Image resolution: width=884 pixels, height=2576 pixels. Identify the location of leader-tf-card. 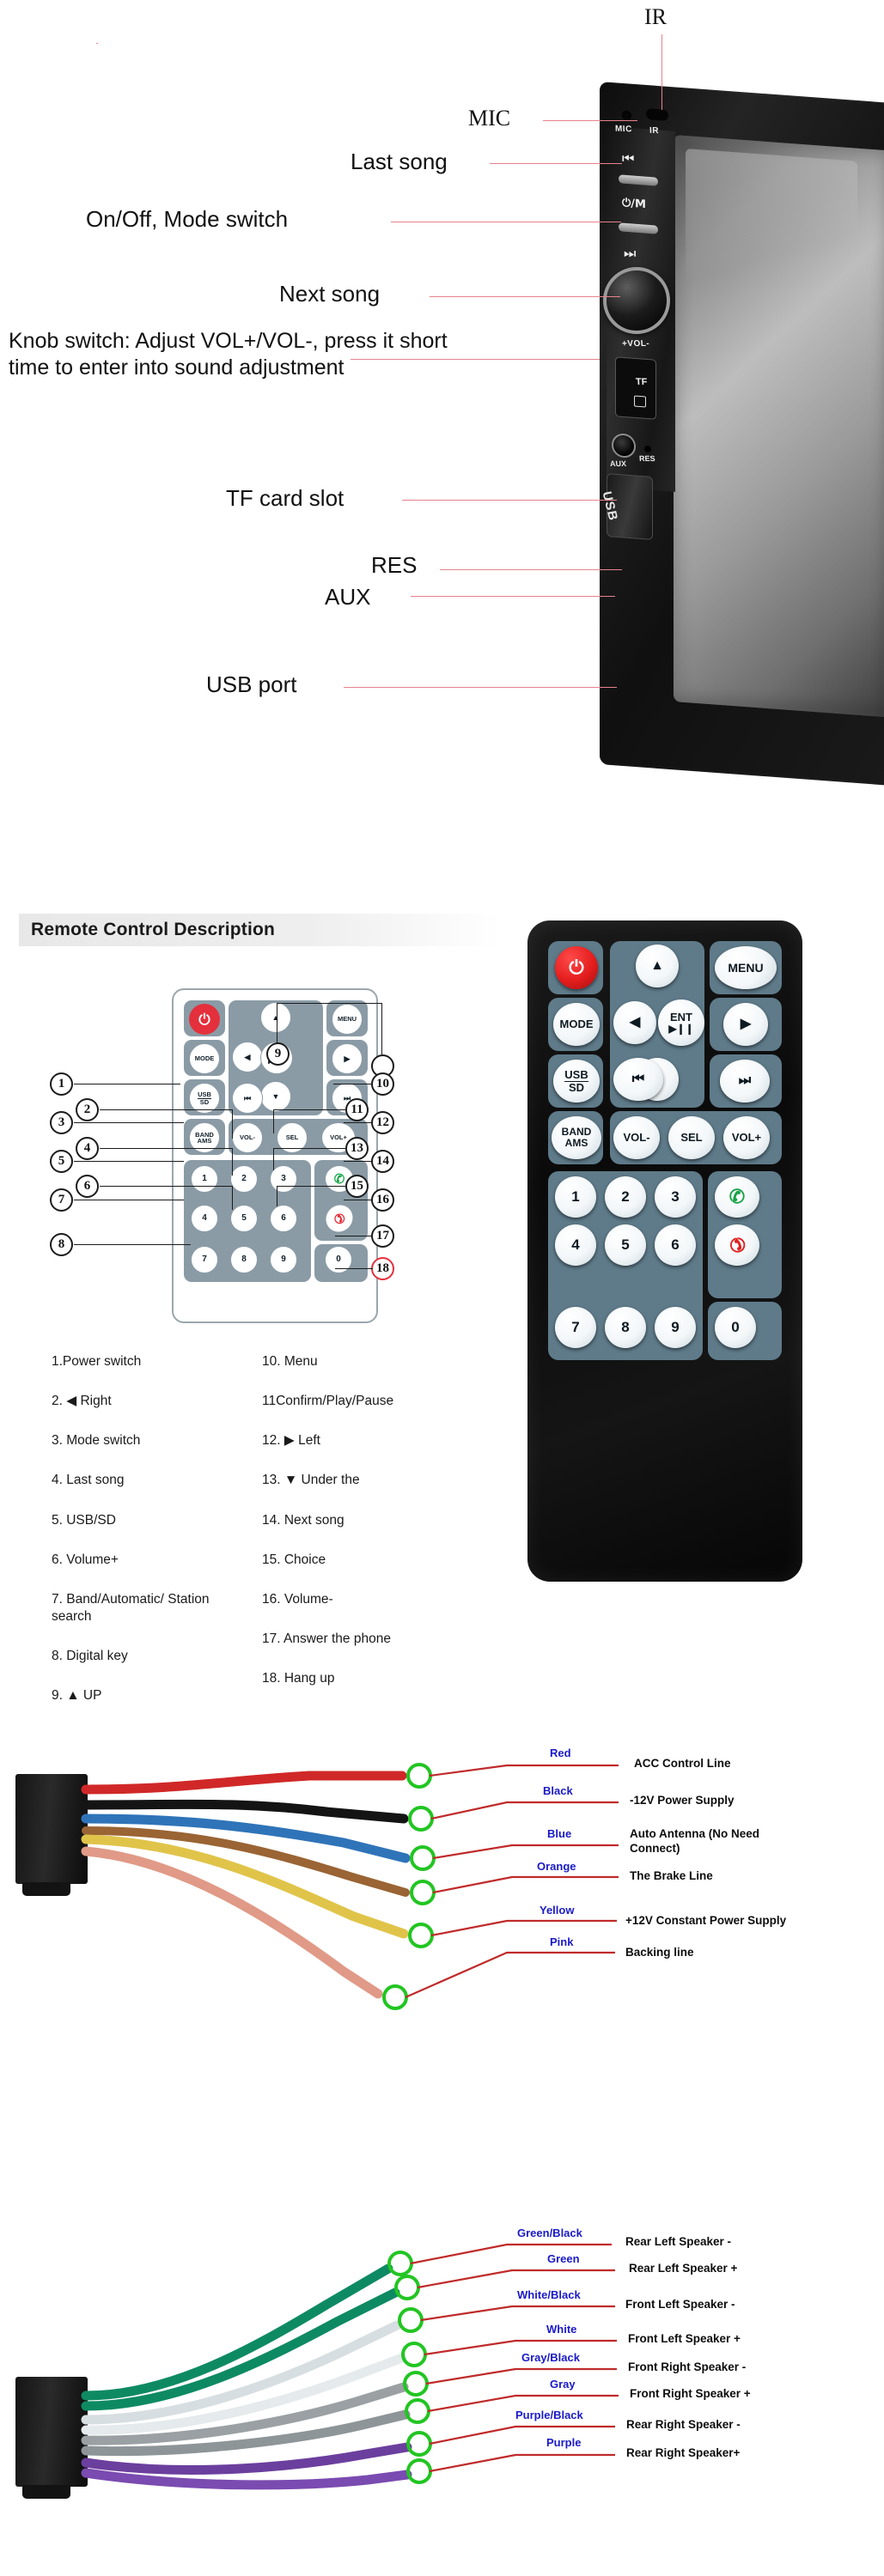
(509, 501).